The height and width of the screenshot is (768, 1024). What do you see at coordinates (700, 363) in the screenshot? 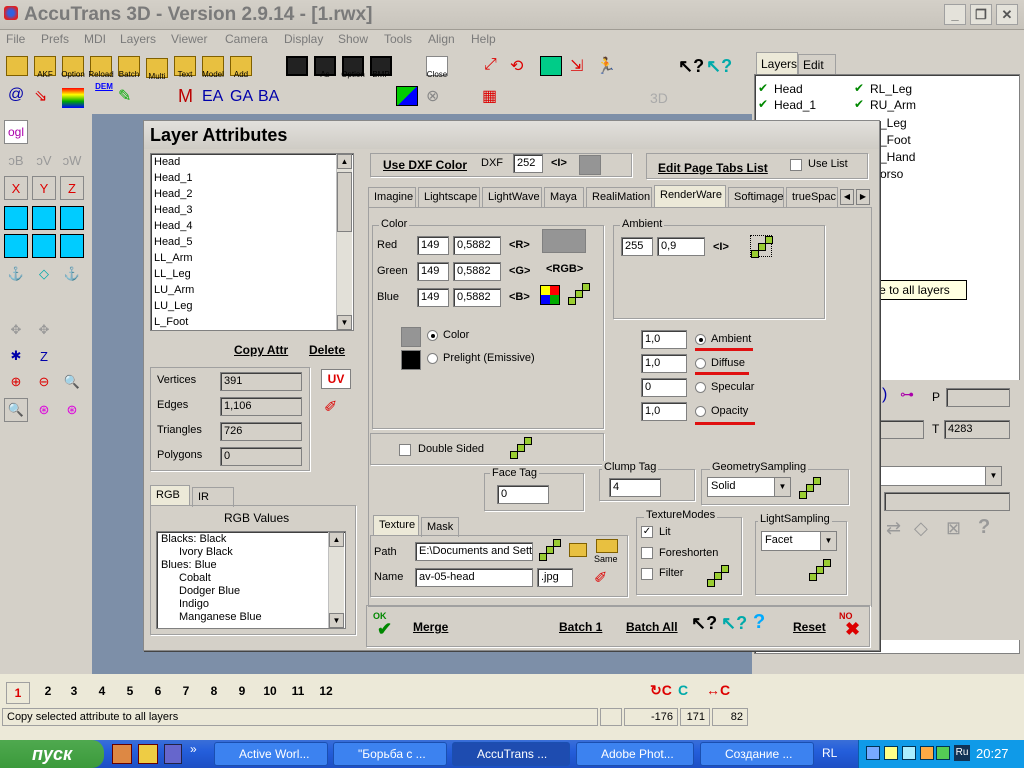
I see `coef-diffuse-radio` at bounding box center [700, 363].